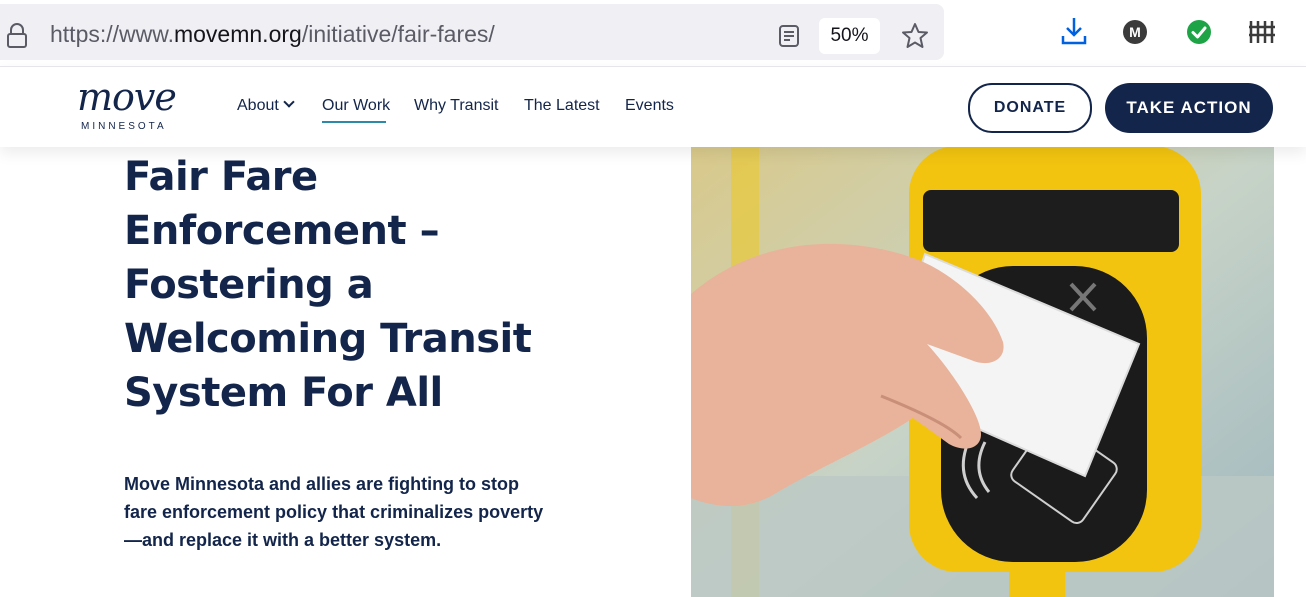 This screenshot has width=1306, height=597. What do you see at coordinates (237, 34) in the screenshot?
I see `url-domain: movemn.org` at bounding box center [237, 34].